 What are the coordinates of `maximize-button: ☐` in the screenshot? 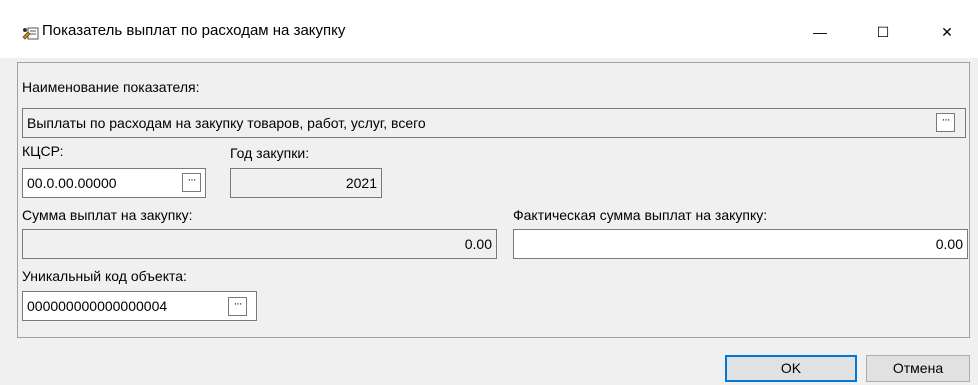 It's located at (883, 32).